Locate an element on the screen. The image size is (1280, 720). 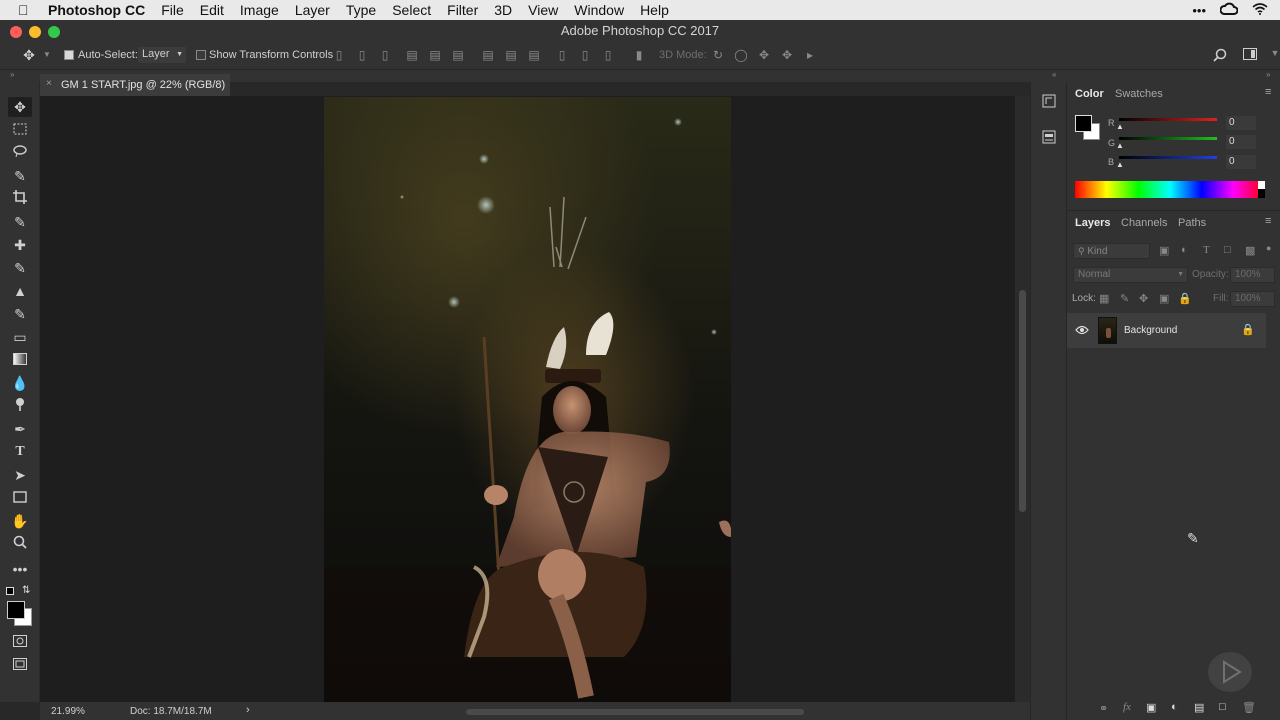
filter-toggle-icon: ● is located at coordinates (1268, 248).